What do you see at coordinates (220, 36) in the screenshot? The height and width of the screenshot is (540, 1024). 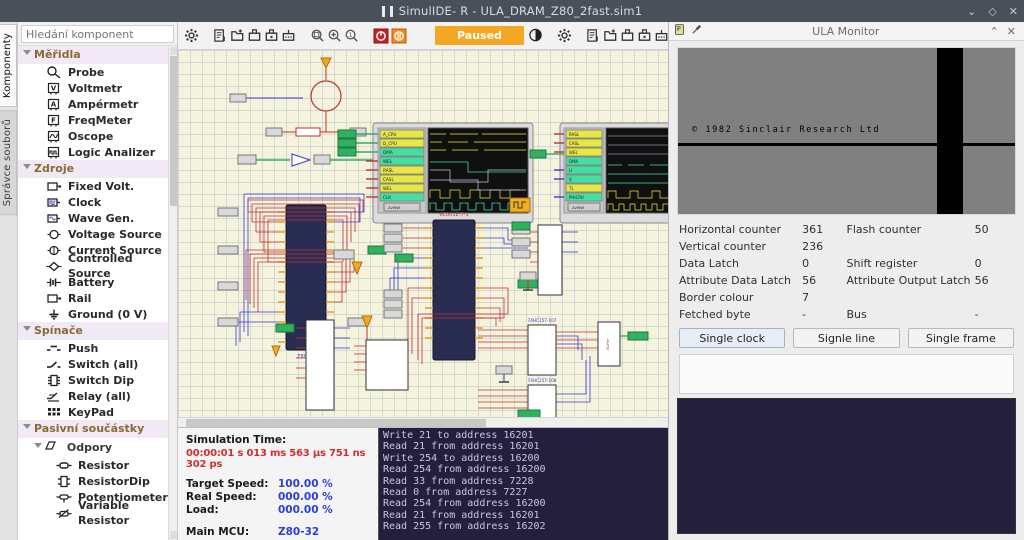 I see `new-circuit-icon` at bounding box center [220, 36].